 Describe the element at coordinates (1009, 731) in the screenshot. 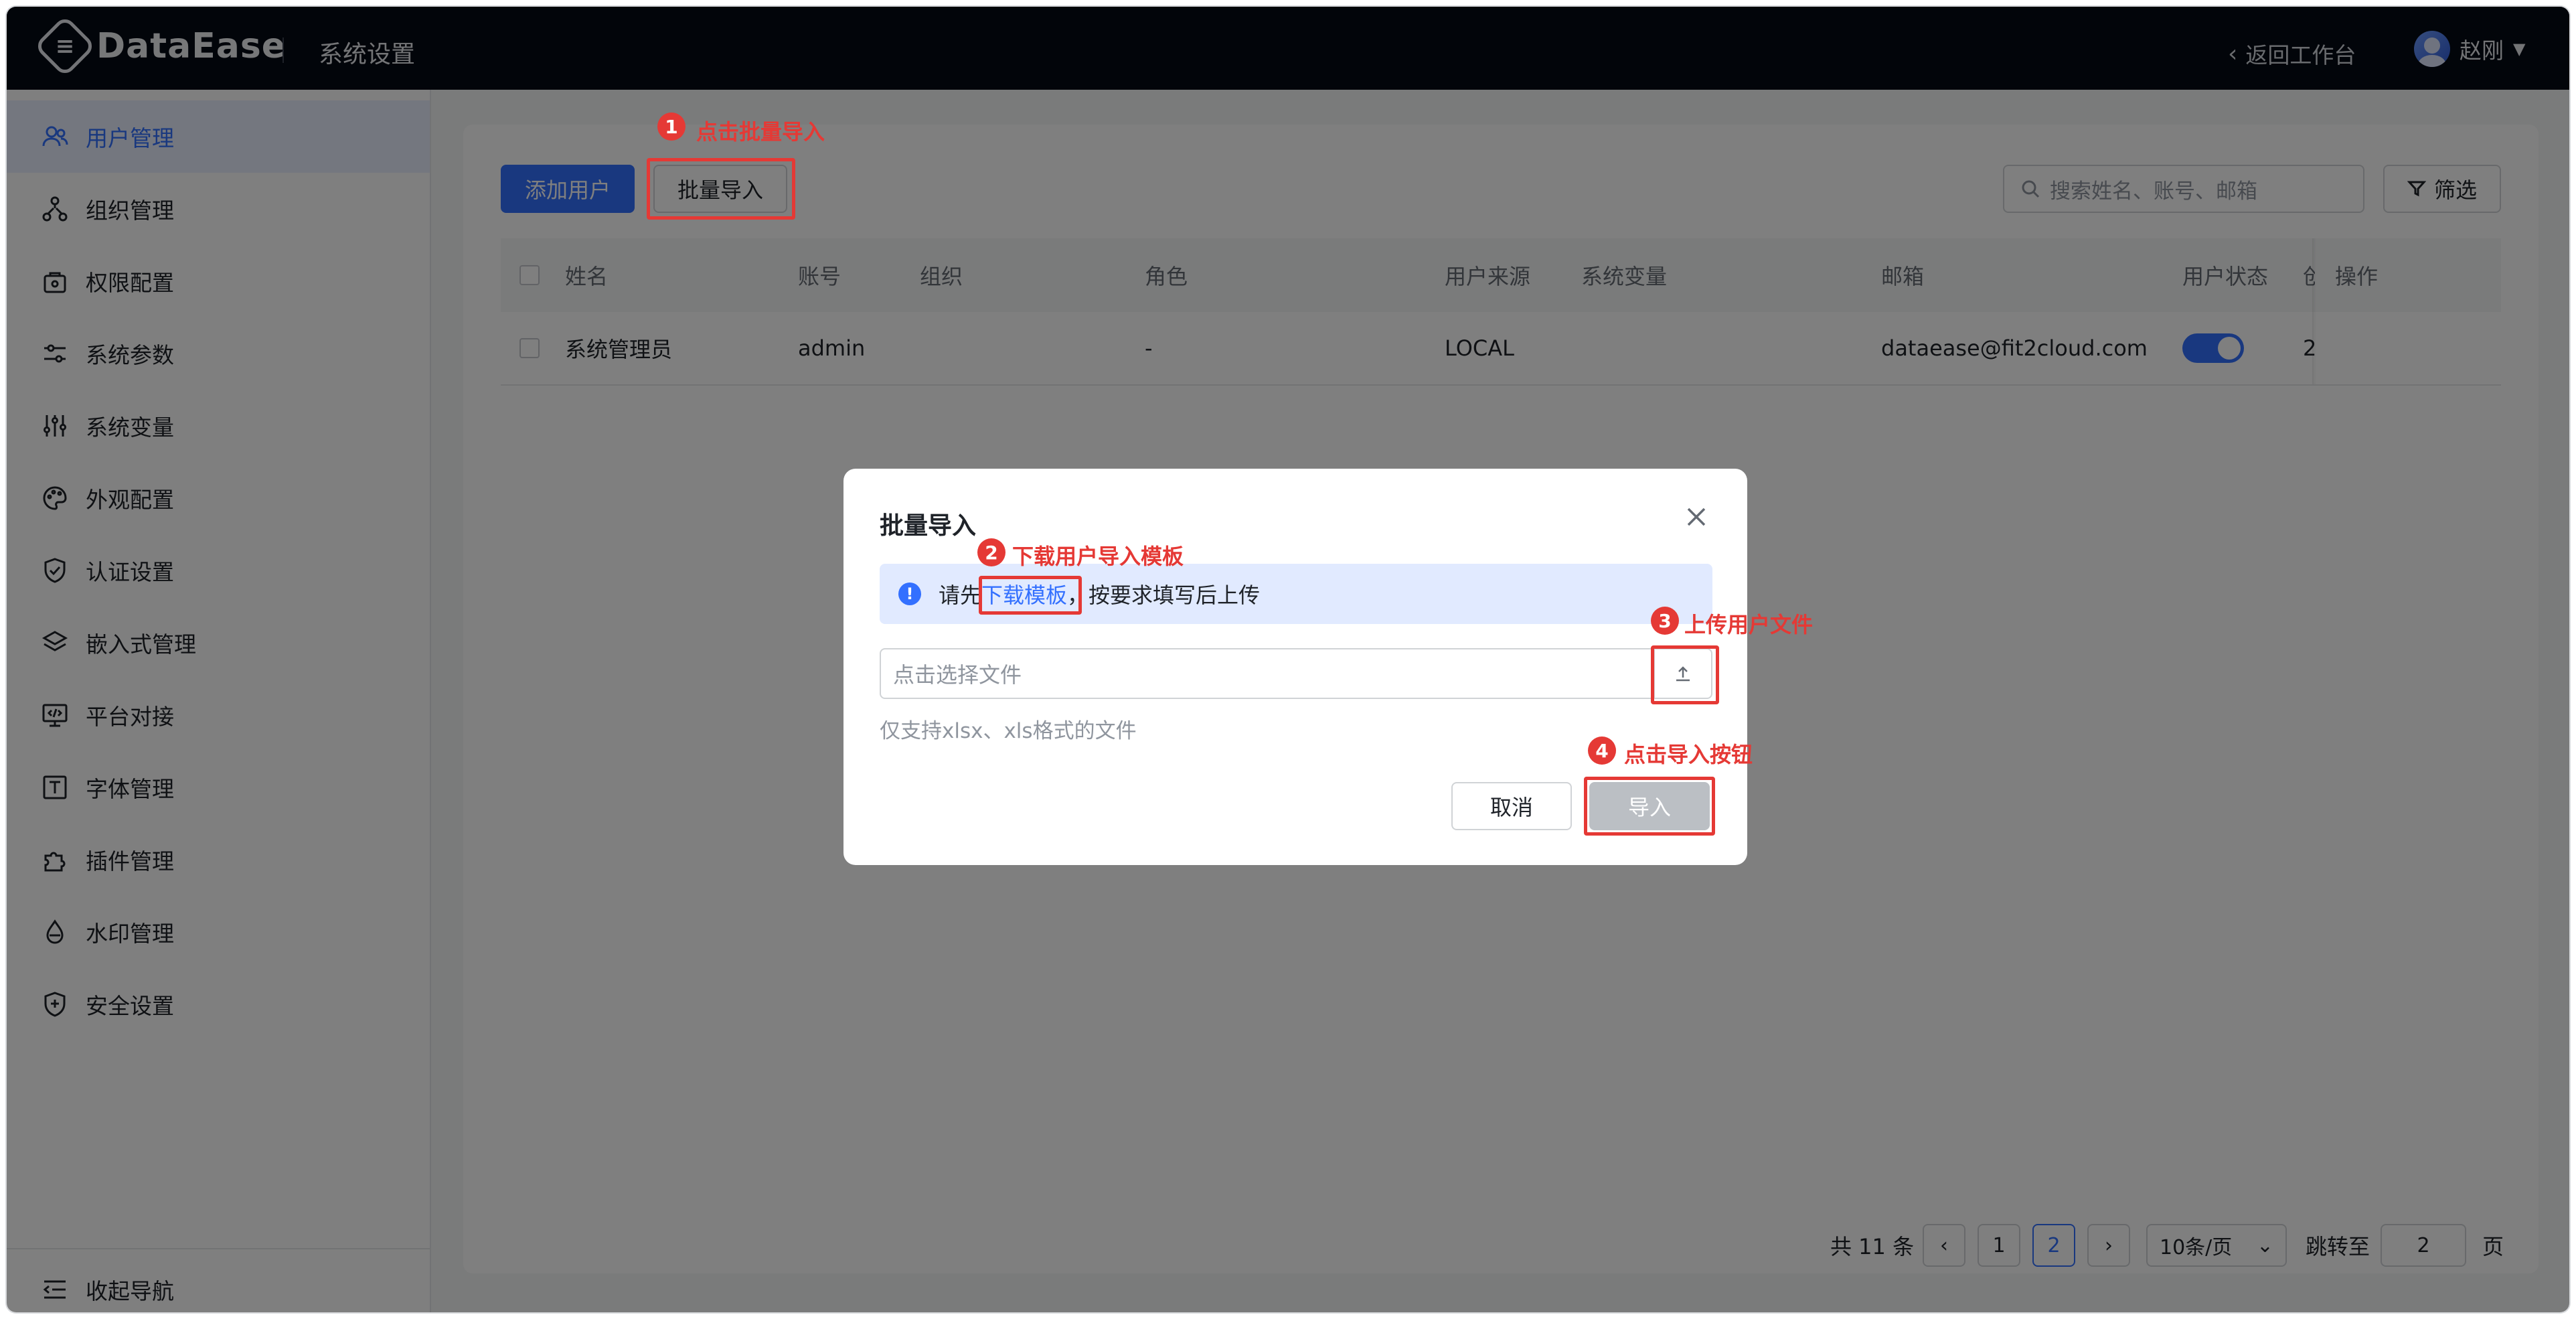

I see `file-format-hint: 仅支持xlsx、xls格式的文件` at that location.